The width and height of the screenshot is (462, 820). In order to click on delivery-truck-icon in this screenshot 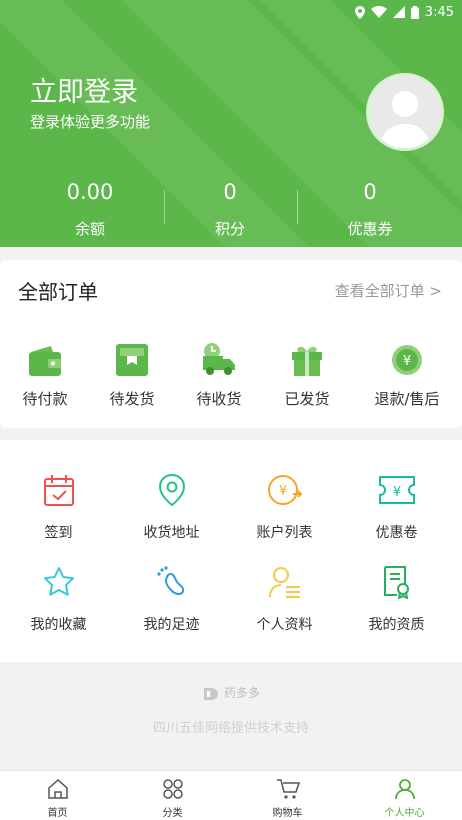, I will do `click(219, 359)`.